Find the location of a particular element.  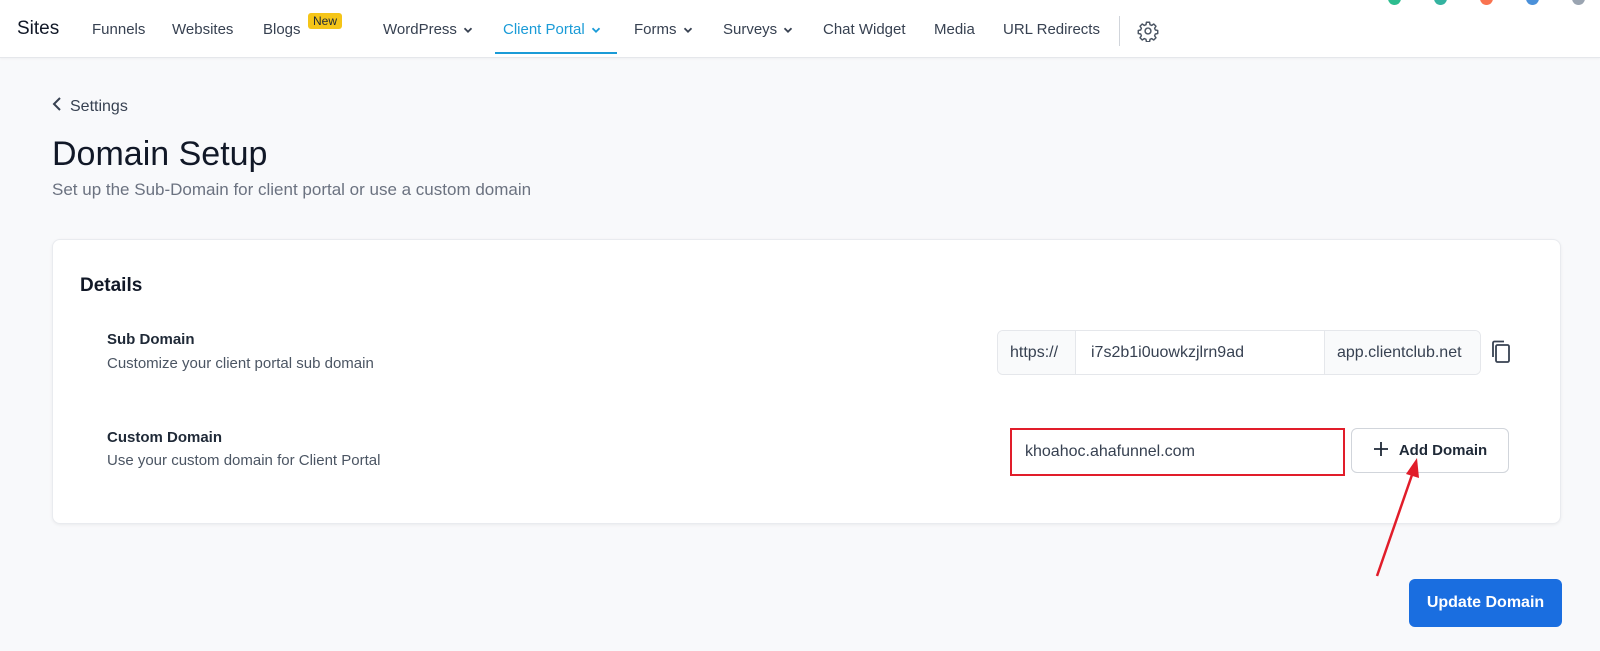

nav-label: URL Redirects is located at coordinates (1051, 29).